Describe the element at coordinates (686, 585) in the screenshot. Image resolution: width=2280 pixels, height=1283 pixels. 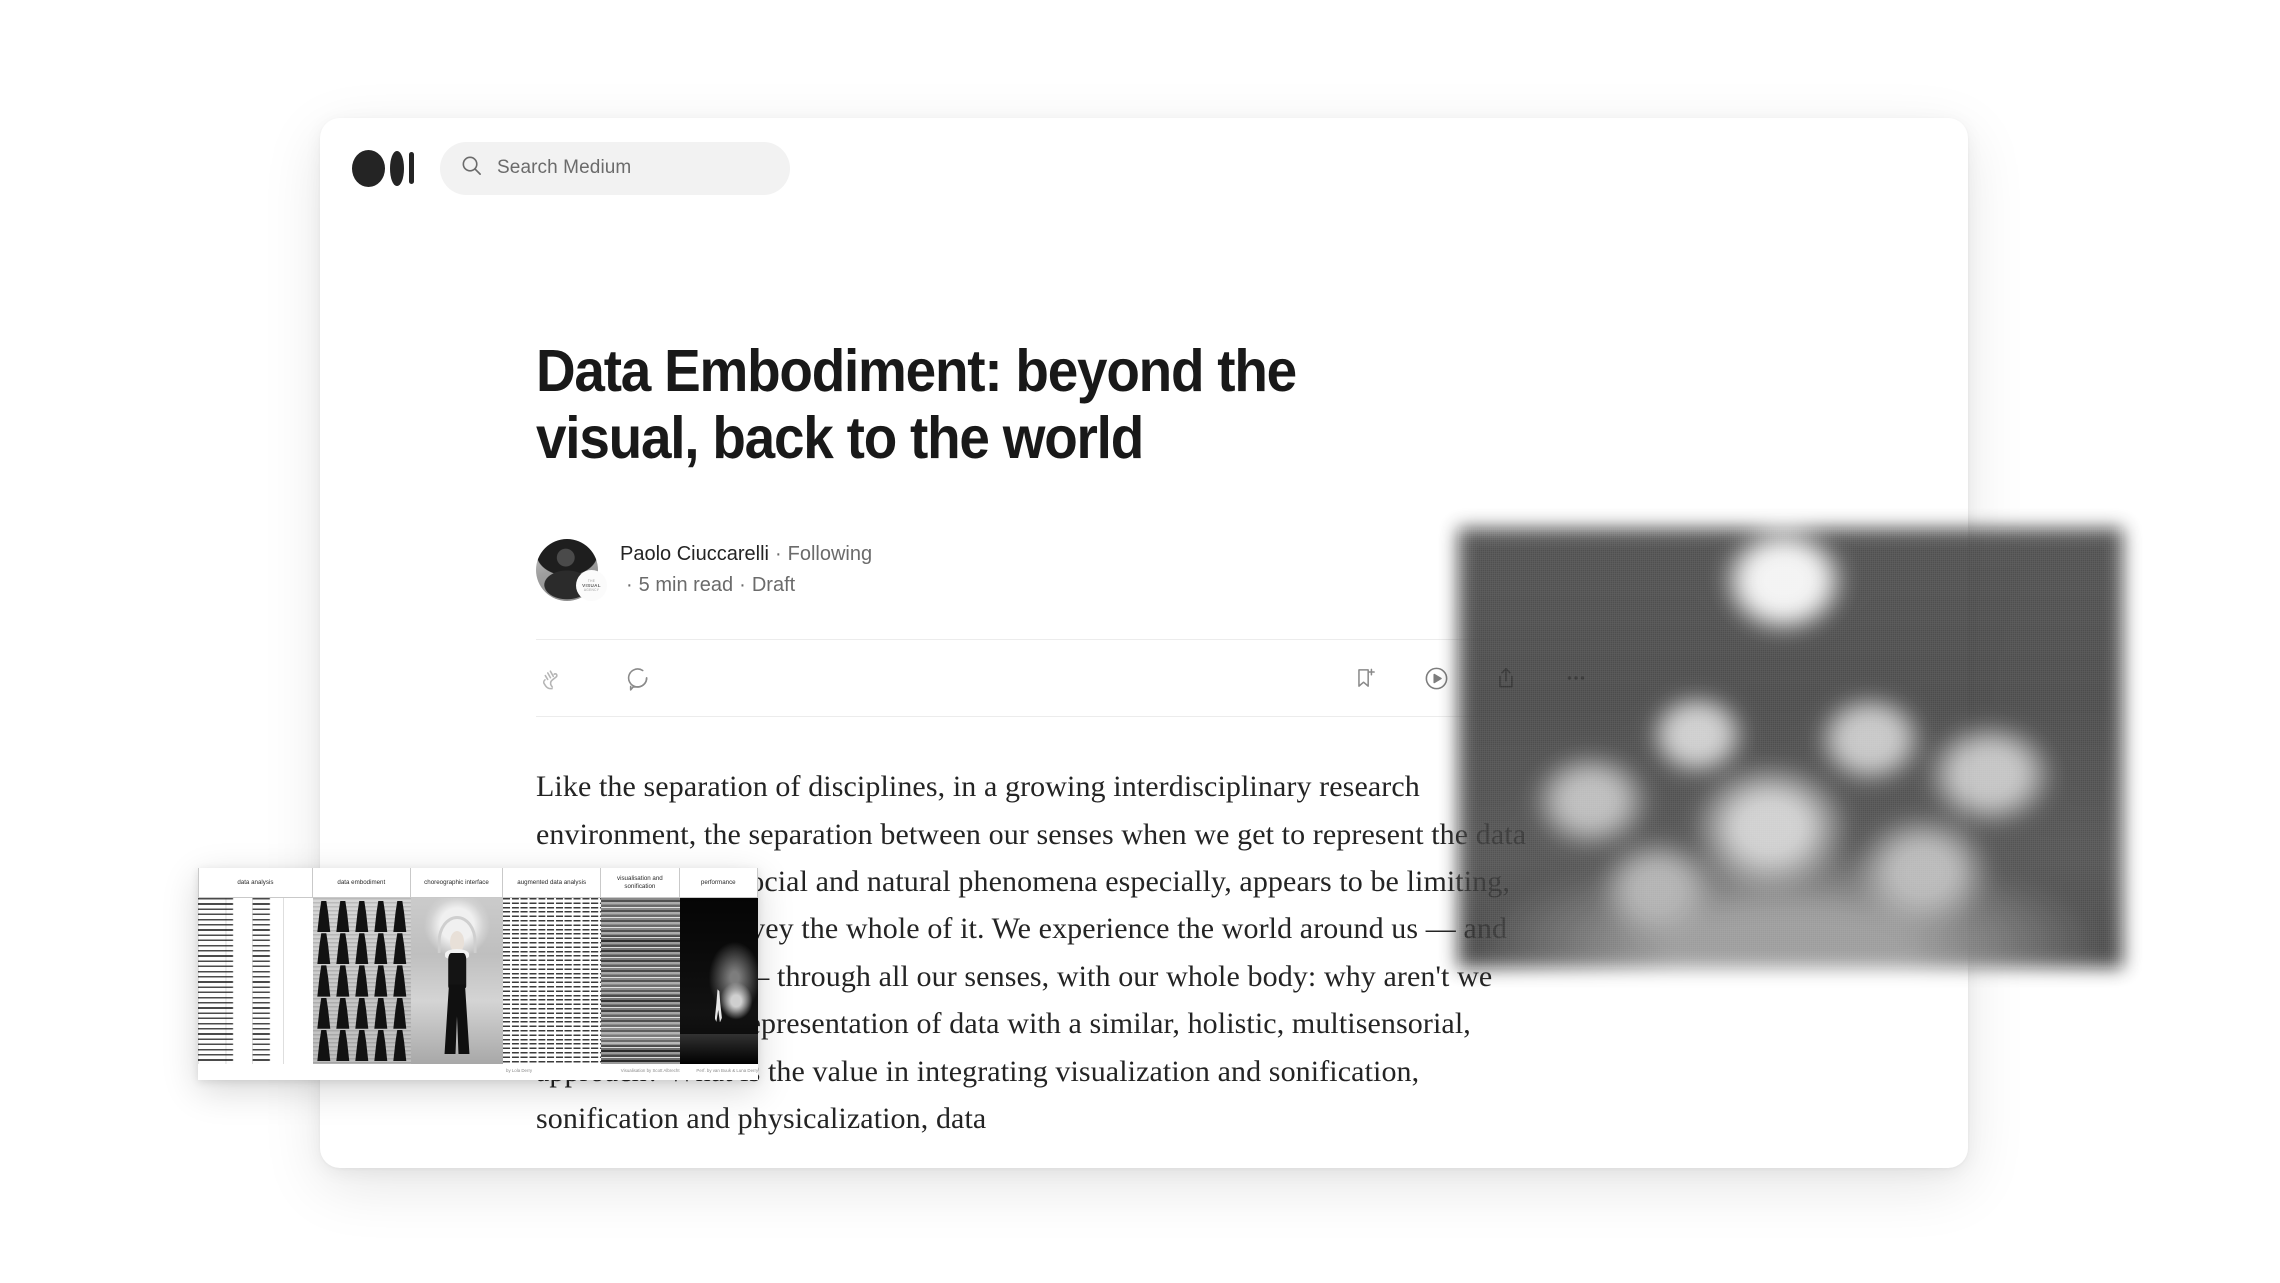
I see `read-time: 5 min read` at that location.